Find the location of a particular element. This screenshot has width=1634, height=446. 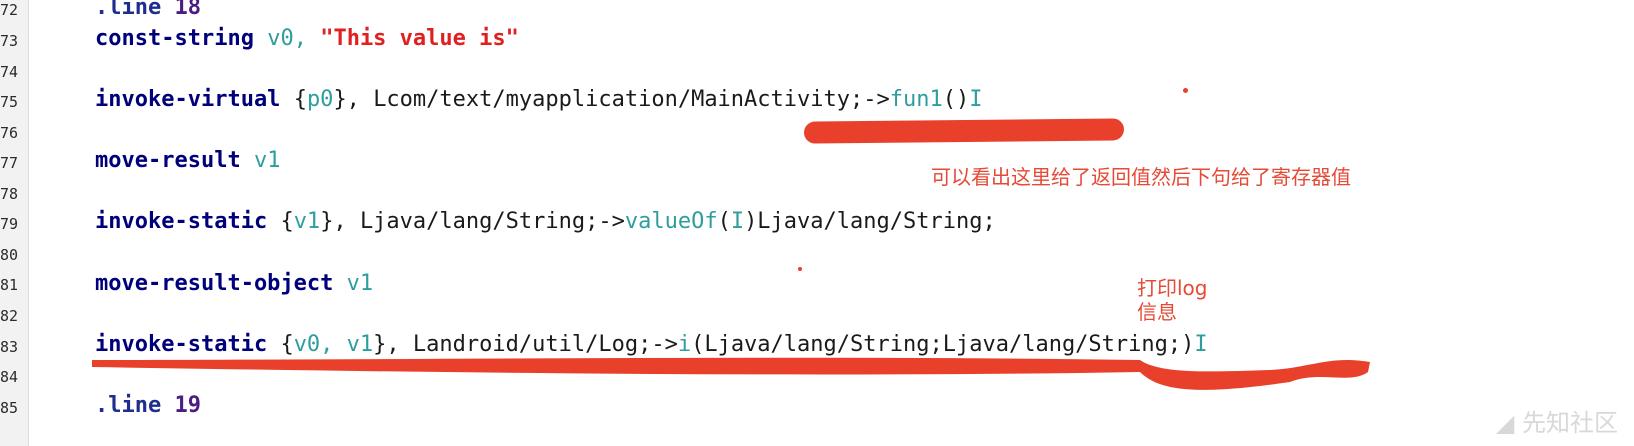

annotation-scribble is located at coordinates (731, 373).